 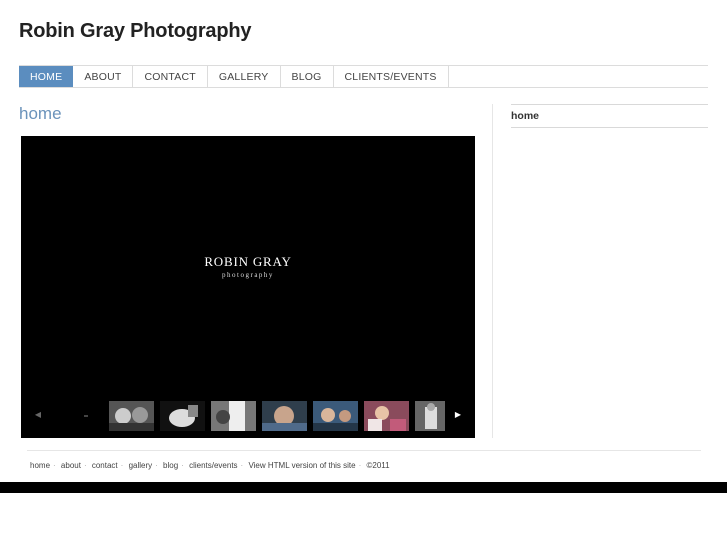 I want to click on brand-name: ROBIN GRAY, so click(x=248, y=261).